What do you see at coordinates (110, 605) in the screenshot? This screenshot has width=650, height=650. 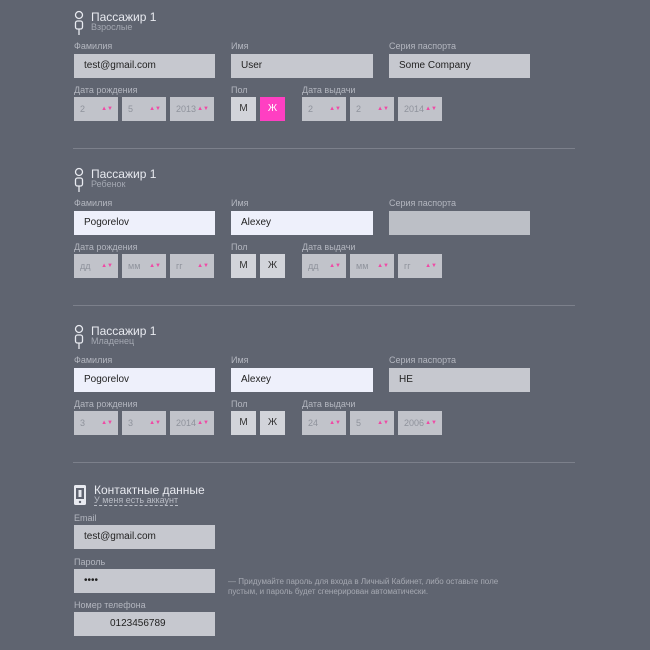 I see `phone-label: Номер телефона` at bounding box center [110, 605].